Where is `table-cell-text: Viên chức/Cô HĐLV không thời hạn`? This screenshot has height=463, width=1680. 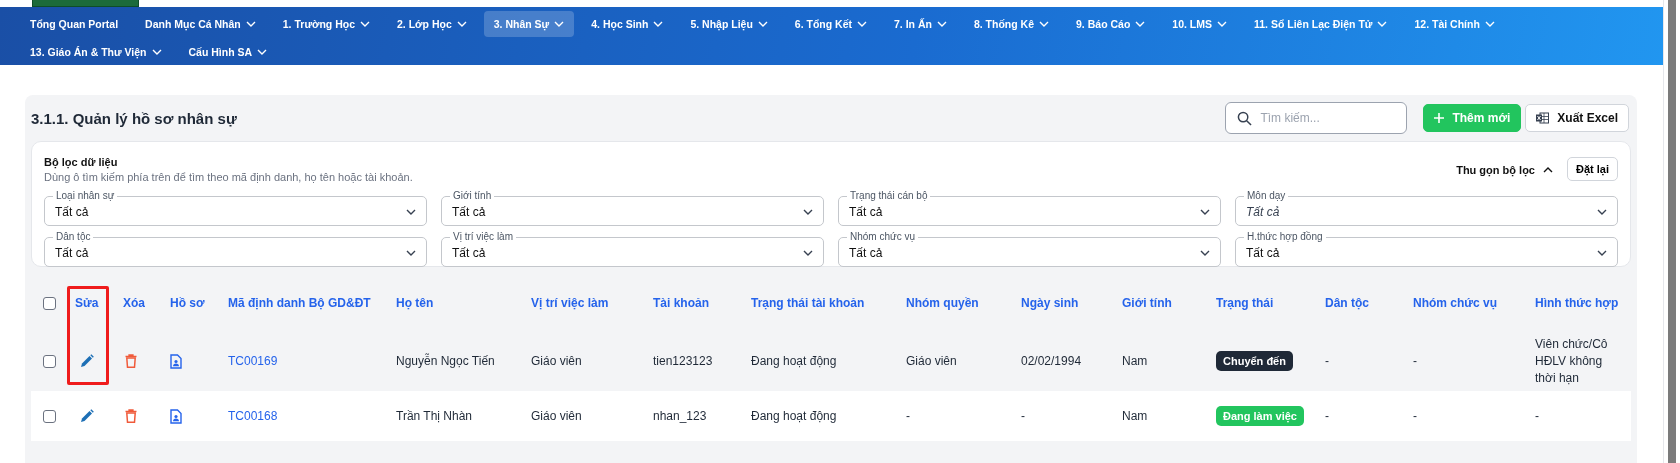 table-cell-text: Viên chức/Cô HĐLV không thời hạn is located at coordinates (1571, 361).